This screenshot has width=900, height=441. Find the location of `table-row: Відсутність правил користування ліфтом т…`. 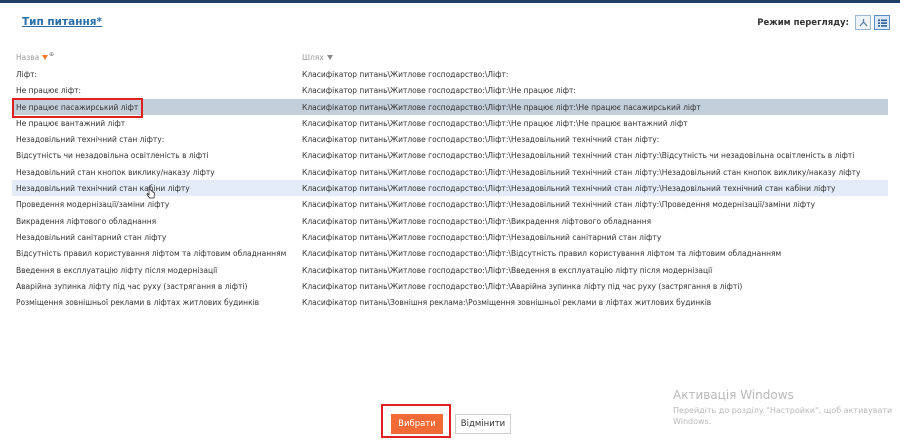

table-row: Відсутність правил користування ліфтом т… is located at coordinates (450, 253).